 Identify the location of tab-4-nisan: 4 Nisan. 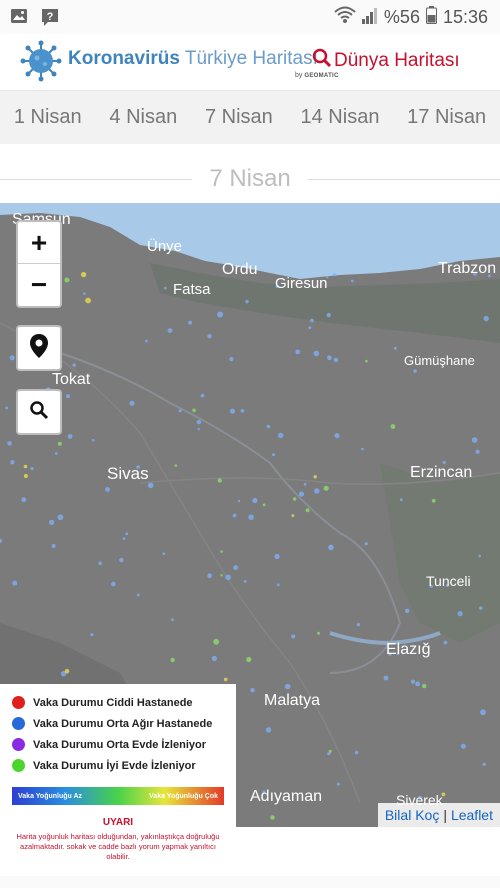
(143, 117).